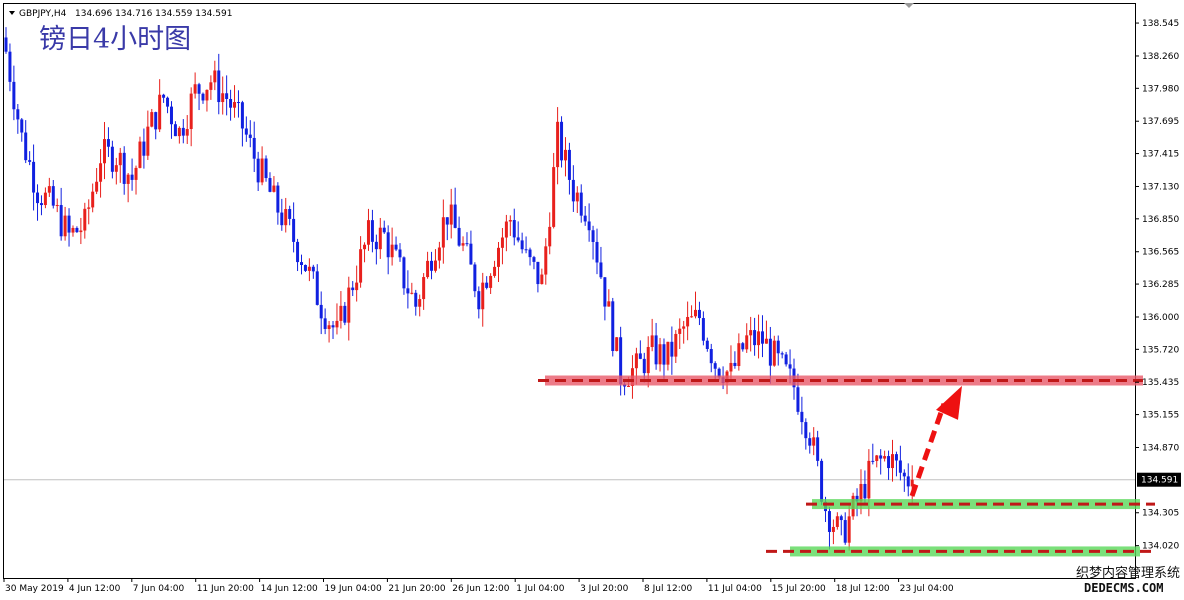 The width and height of the screenshot is (1184, 600). I want to click on ohlc-values: 134.696 134.716 134.559 134.591, so click(153, 14).